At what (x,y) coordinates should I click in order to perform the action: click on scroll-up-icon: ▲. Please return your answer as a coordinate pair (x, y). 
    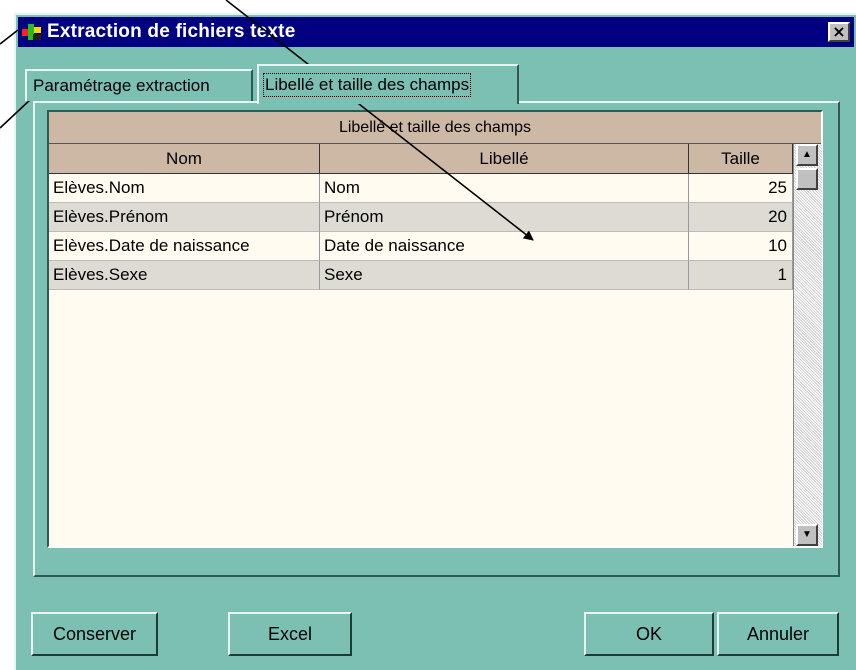
    Looking at the image, I should click on (807, 154).